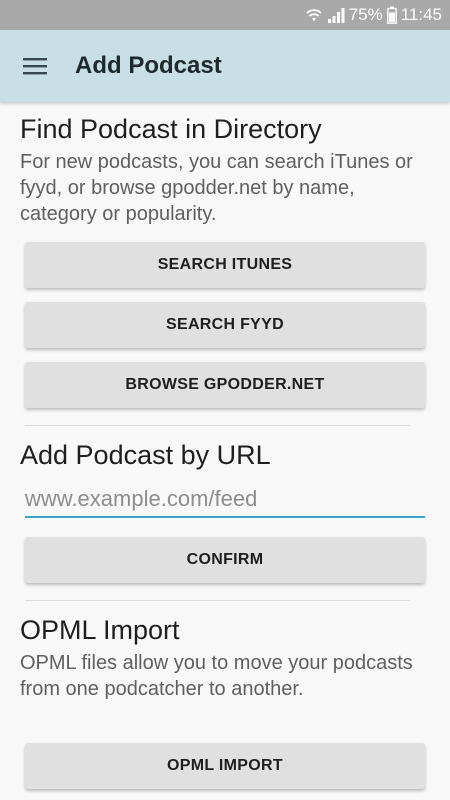 Image resolution: width=450 pixels, height=800 pixels. Describe the element at coordinates (314, 15) in the screenshot. I see `wifi-icon` at that location.